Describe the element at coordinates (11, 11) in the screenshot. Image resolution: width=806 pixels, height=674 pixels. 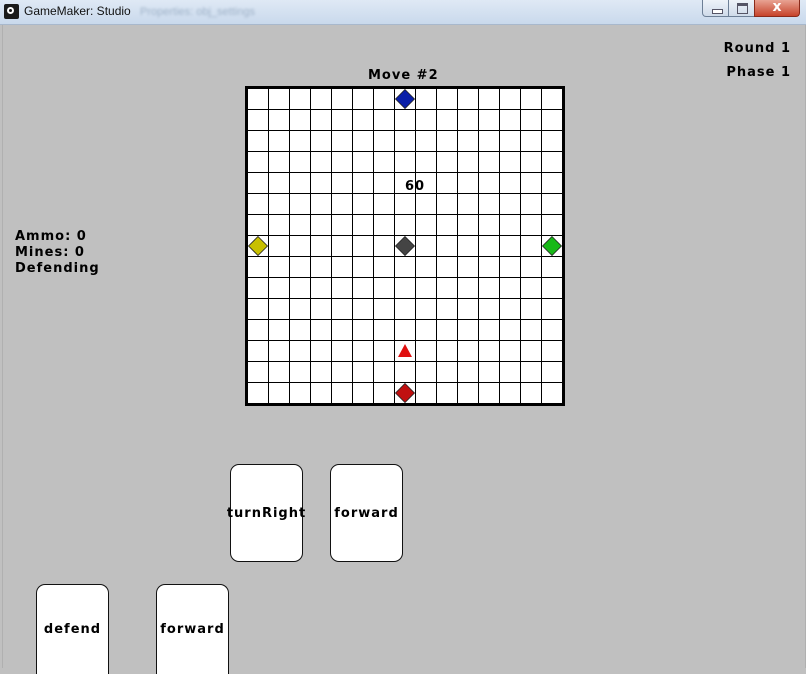
I see `gamemaker-logo-icon` at that location.